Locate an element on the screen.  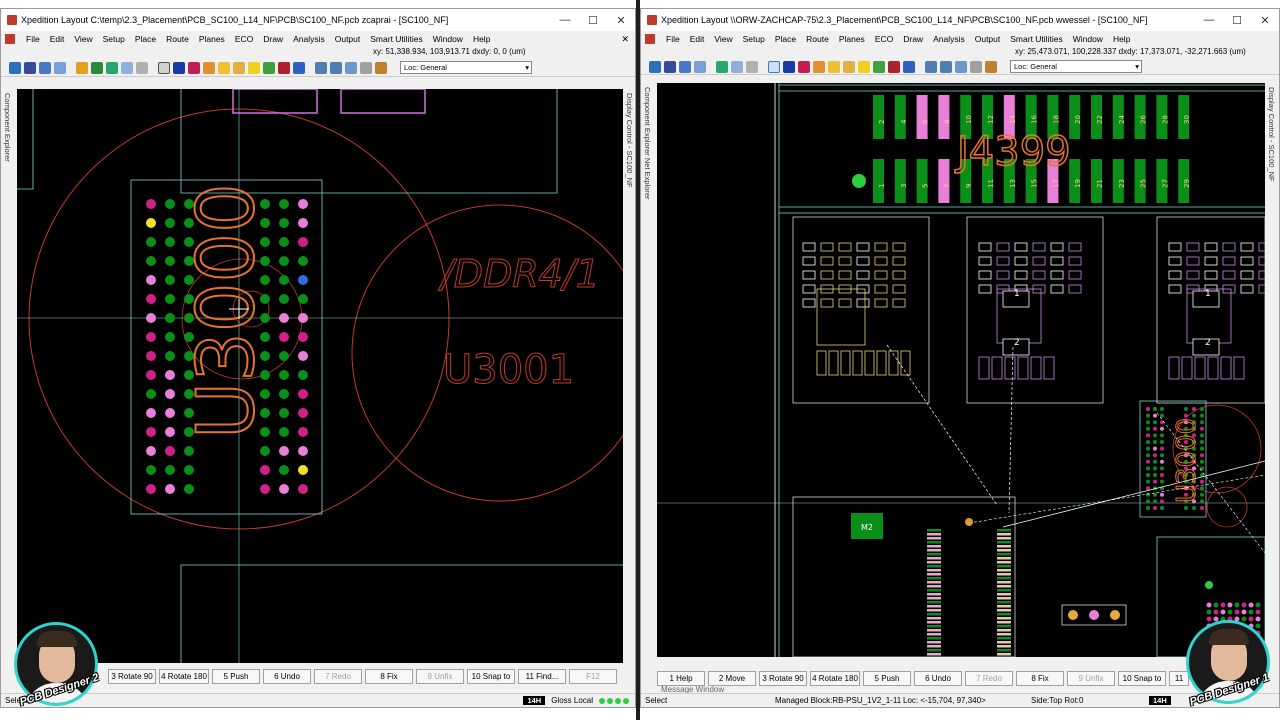
paste-icon is located at coordinates (752, 66).